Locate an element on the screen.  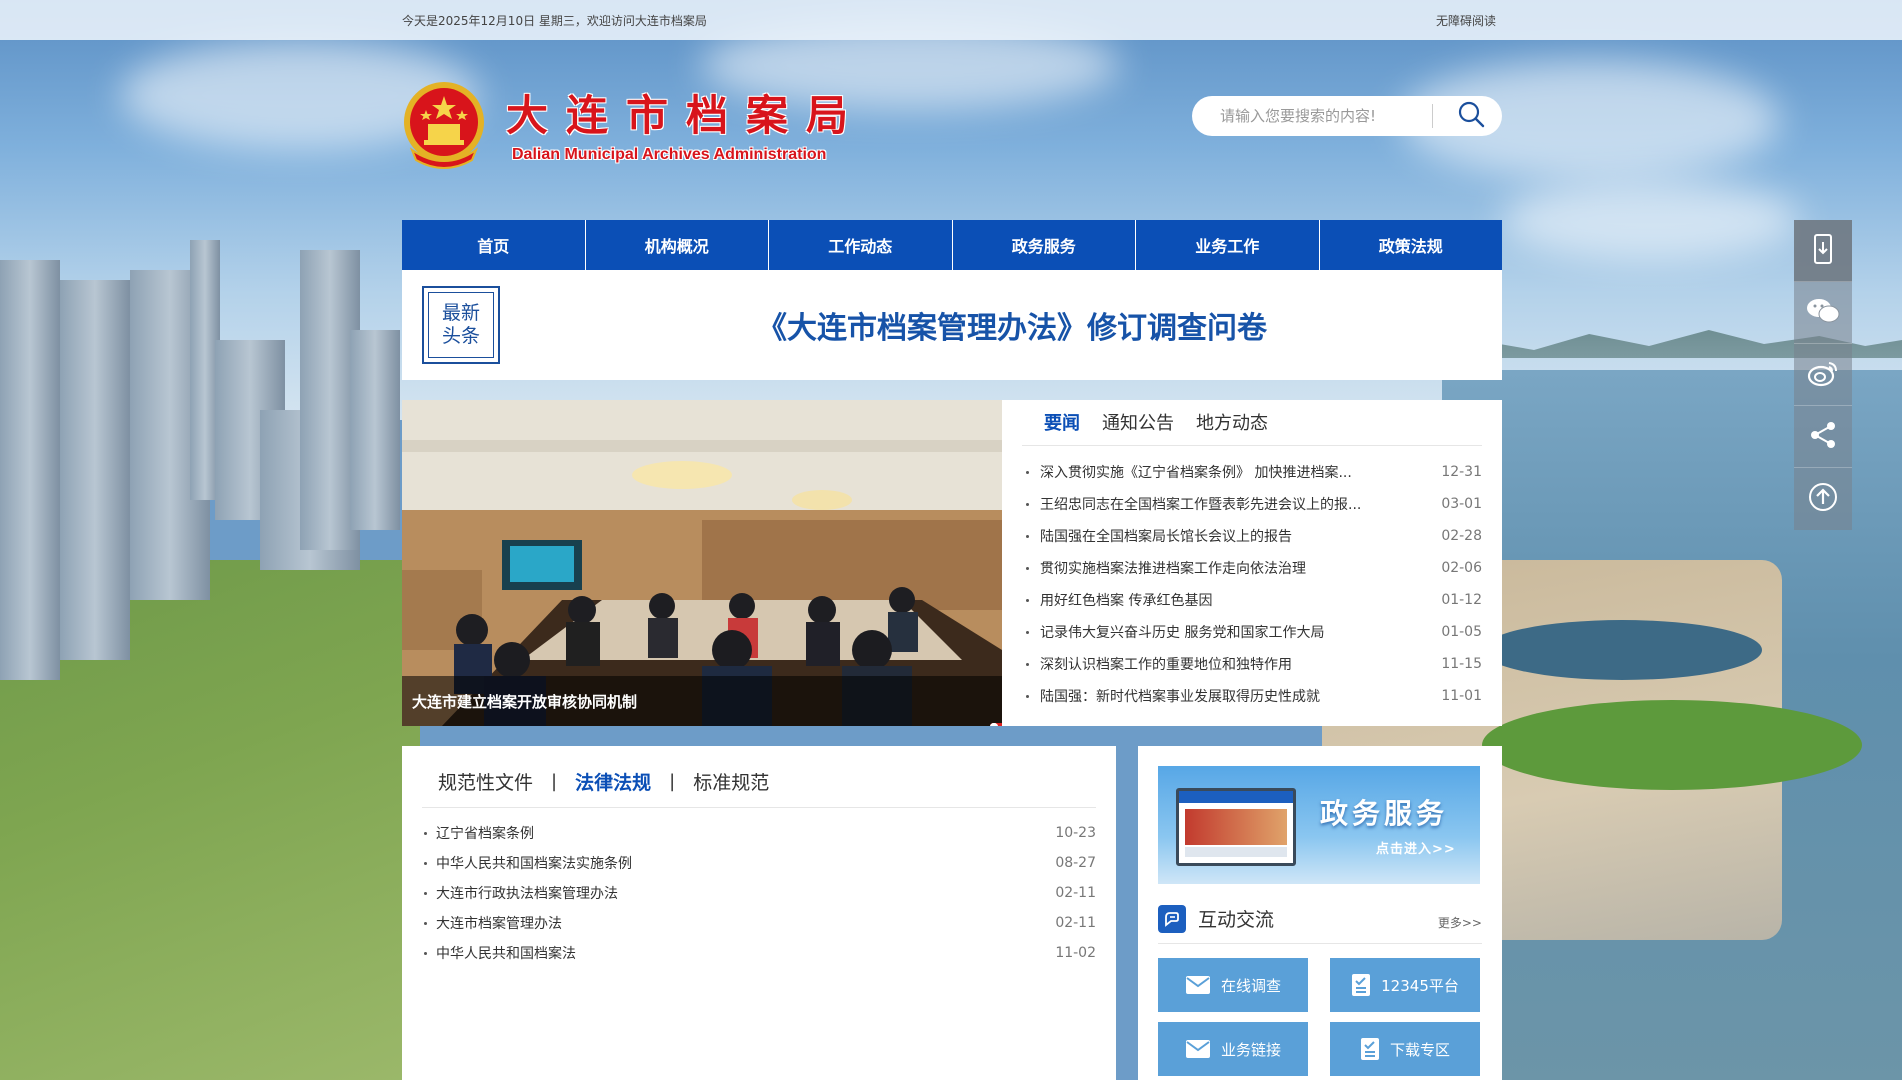
weibo-button is located at coordinates (1823, 375).